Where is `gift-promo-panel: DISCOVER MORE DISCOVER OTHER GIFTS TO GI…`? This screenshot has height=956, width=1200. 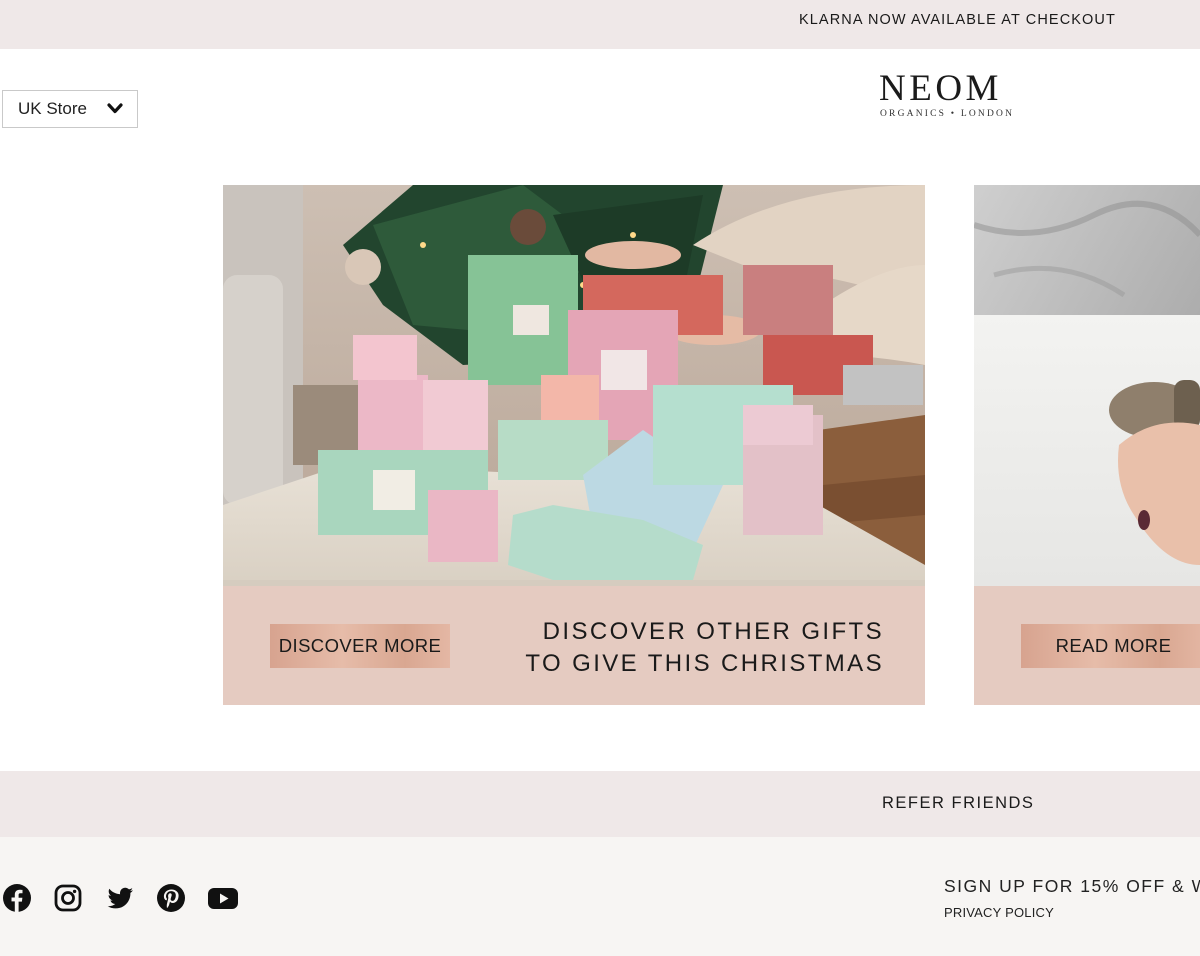 gift-promo-panel: DISCOVER MORE DISCOVER OTHER GIFTS TO GI… is located at coordinates (574, 645).